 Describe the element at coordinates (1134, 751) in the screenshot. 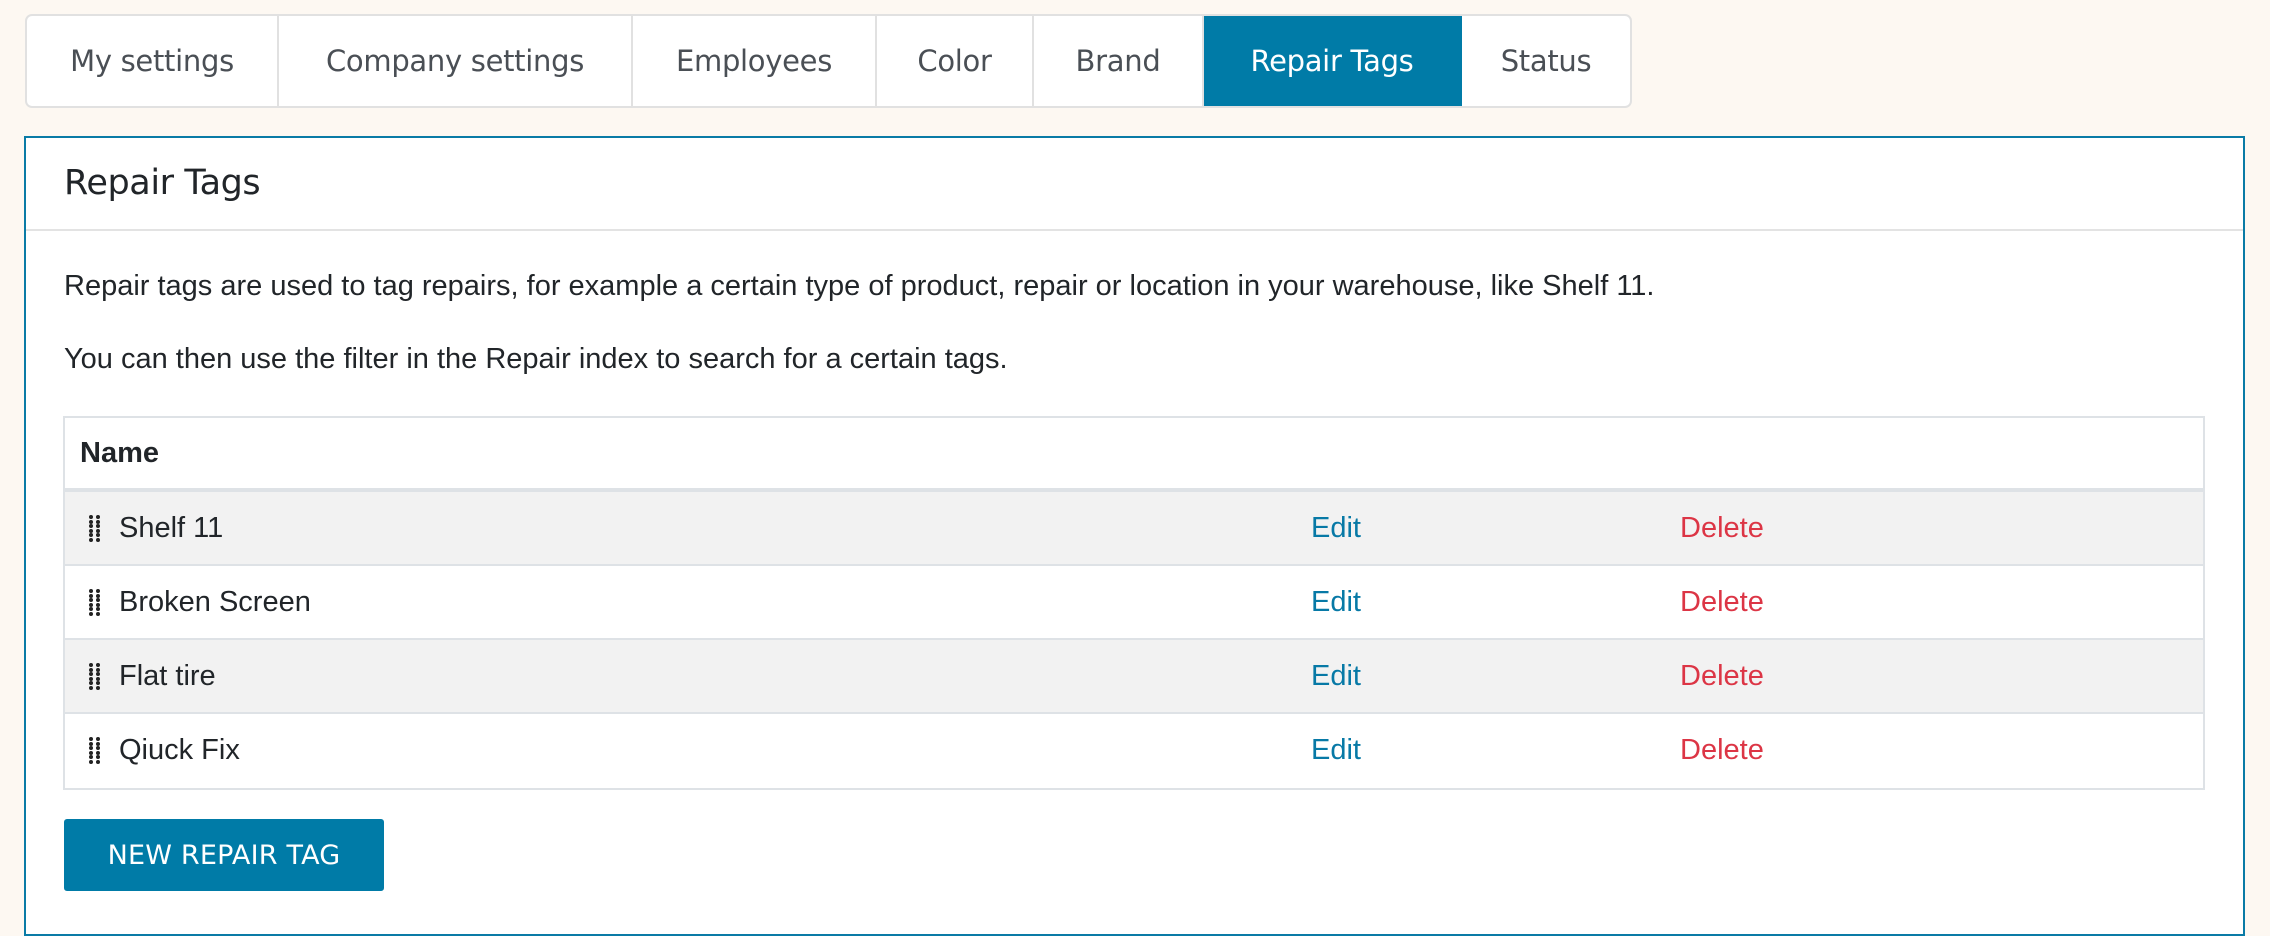

I see `table-row: Qiuck Fix Edit Delete` at that location.